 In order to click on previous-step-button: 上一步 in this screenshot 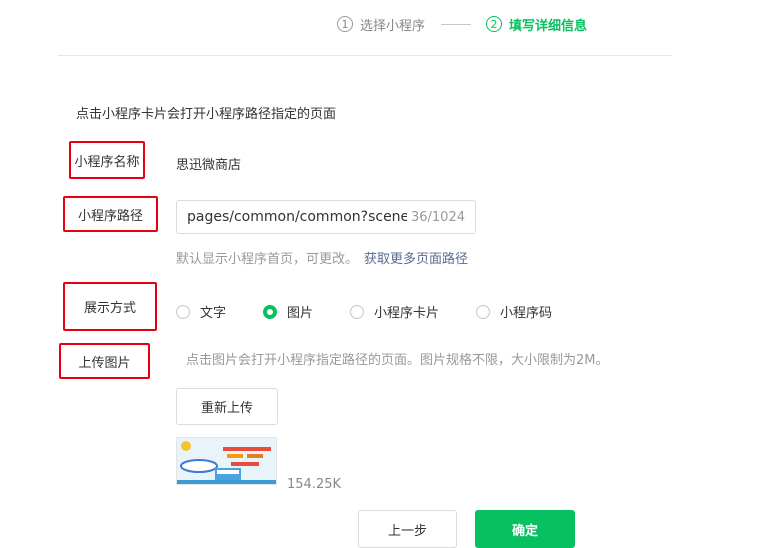, I will do `click(407, 529)`.